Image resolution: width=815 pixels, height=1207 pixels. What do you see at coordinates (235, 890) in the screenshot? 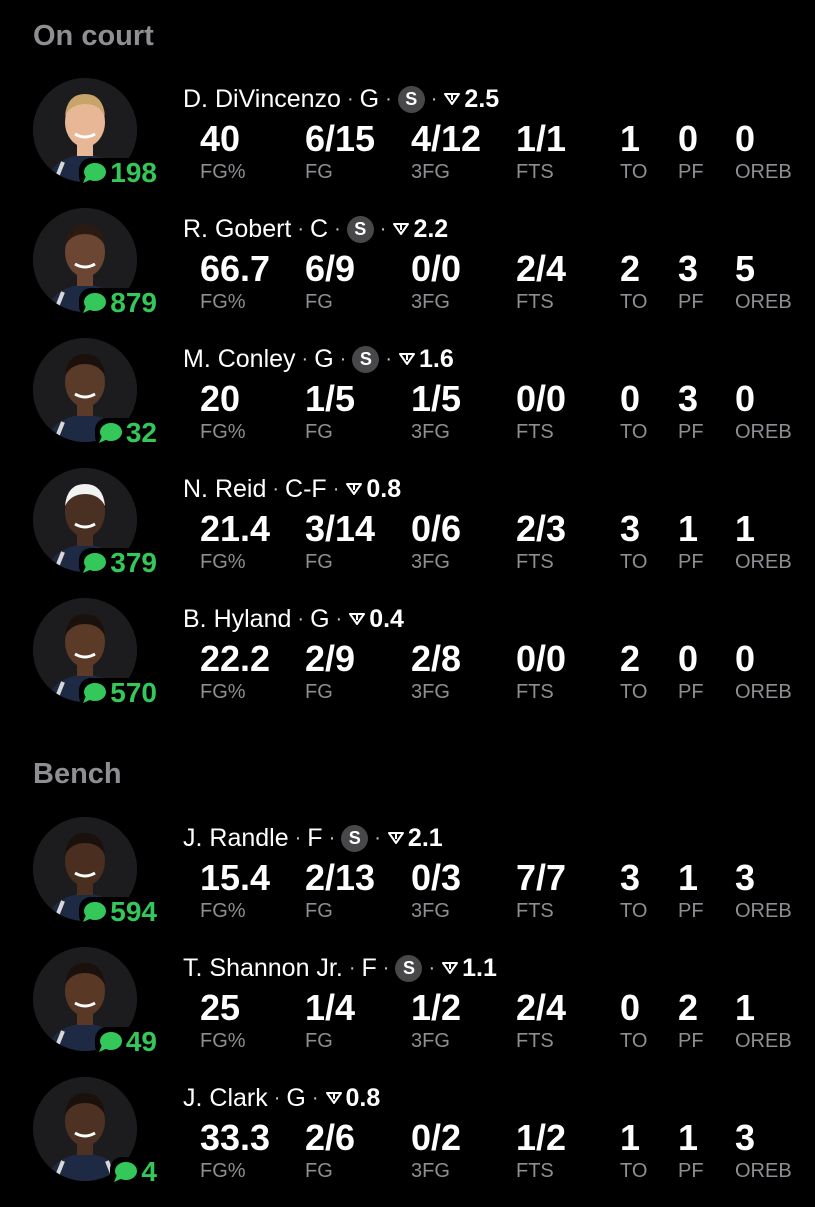
I see `stat-fg-pct: 15.4 FG%` at bounding box center [235, 890].